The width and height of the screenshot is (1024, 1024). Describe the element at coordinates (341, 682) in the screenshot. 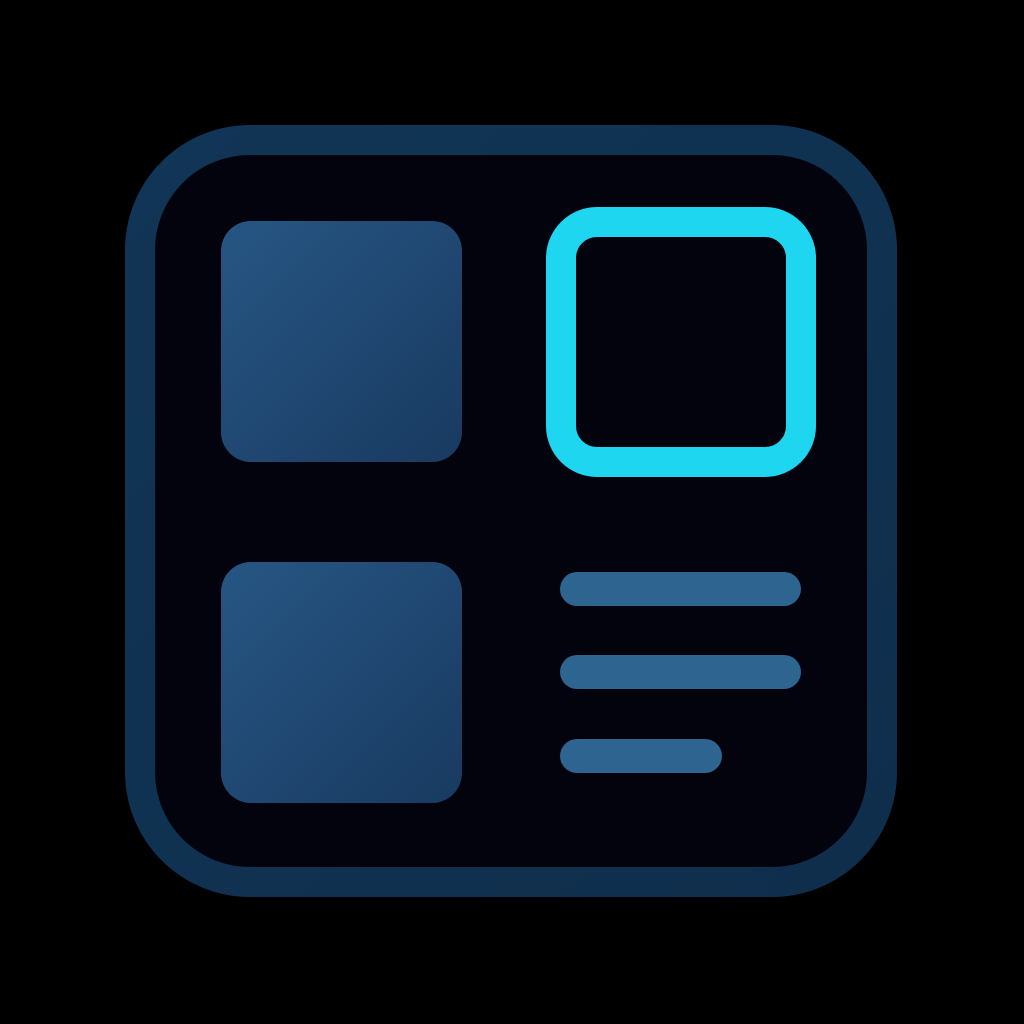

I see `tile-bottom-left` at that location.